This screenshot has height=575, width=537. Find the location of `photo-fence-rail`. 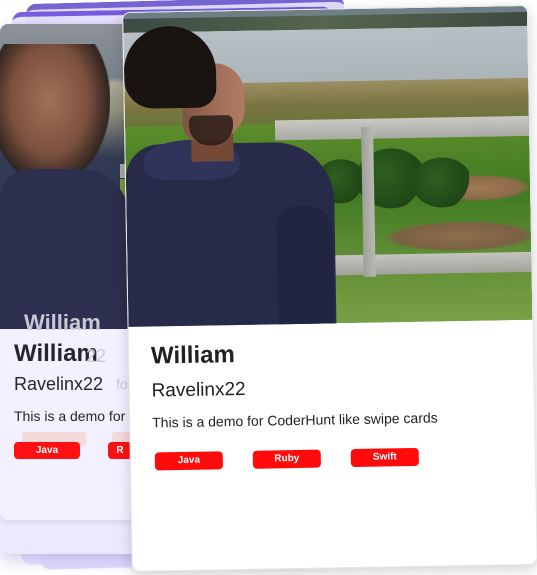

photo-fence-rail is located at coordinates (429, 263).